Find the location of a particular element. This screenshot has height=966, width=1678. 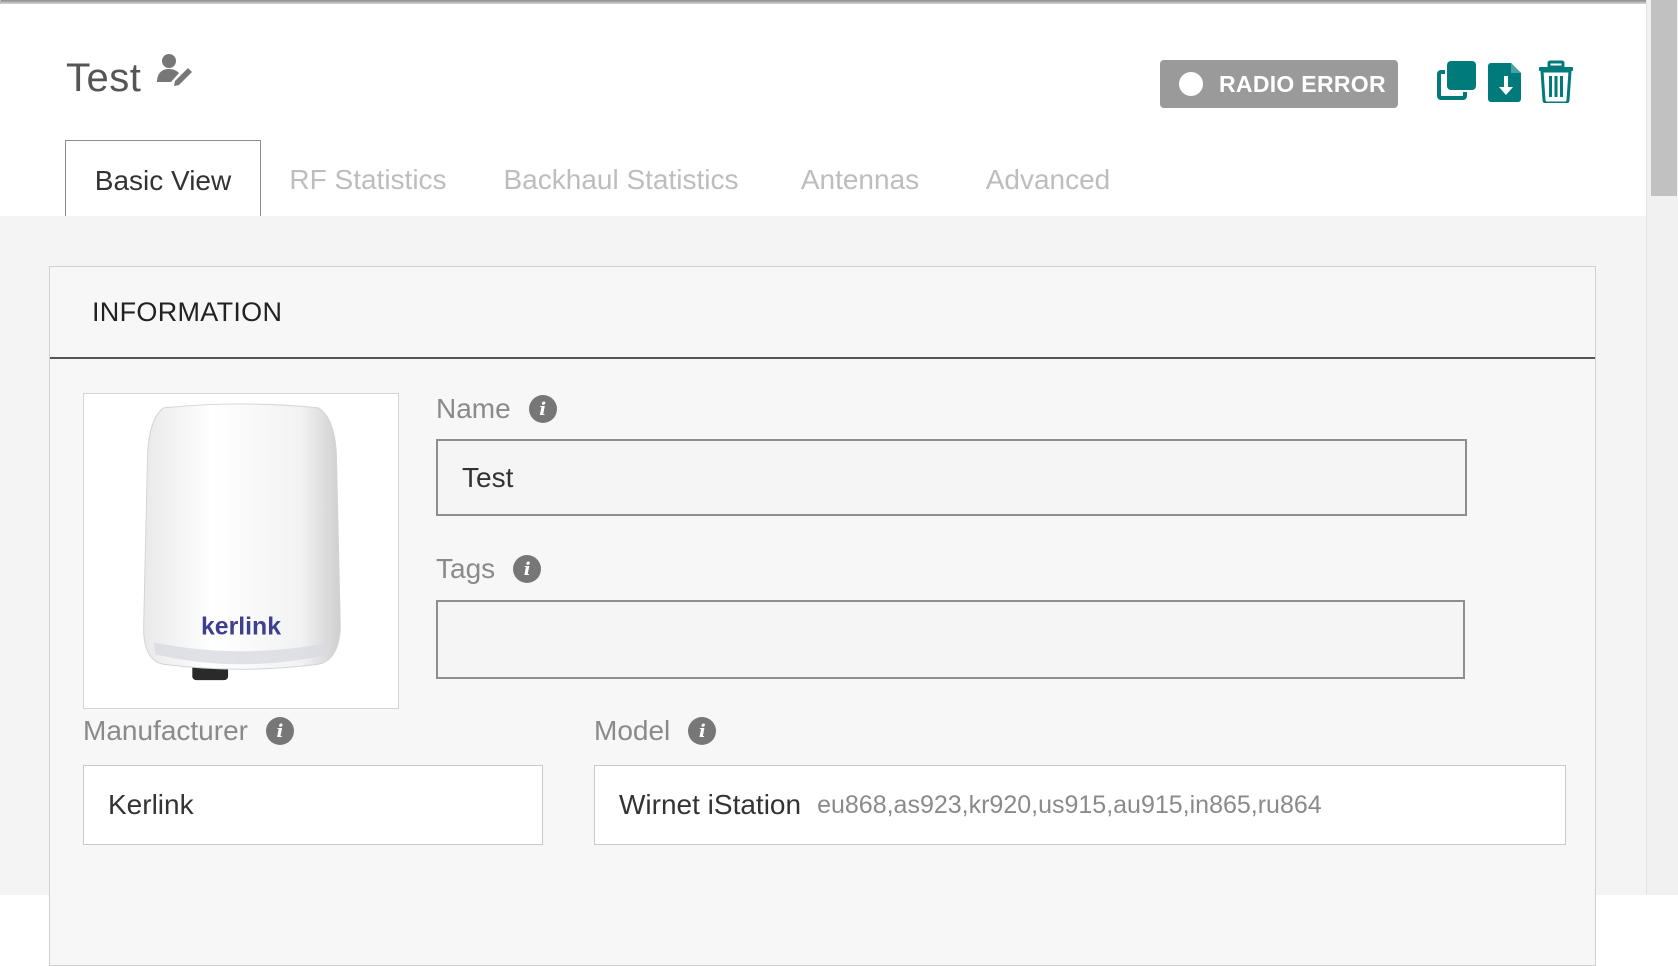

panel-title: INFORMATION is located at coordinates (822, 313).